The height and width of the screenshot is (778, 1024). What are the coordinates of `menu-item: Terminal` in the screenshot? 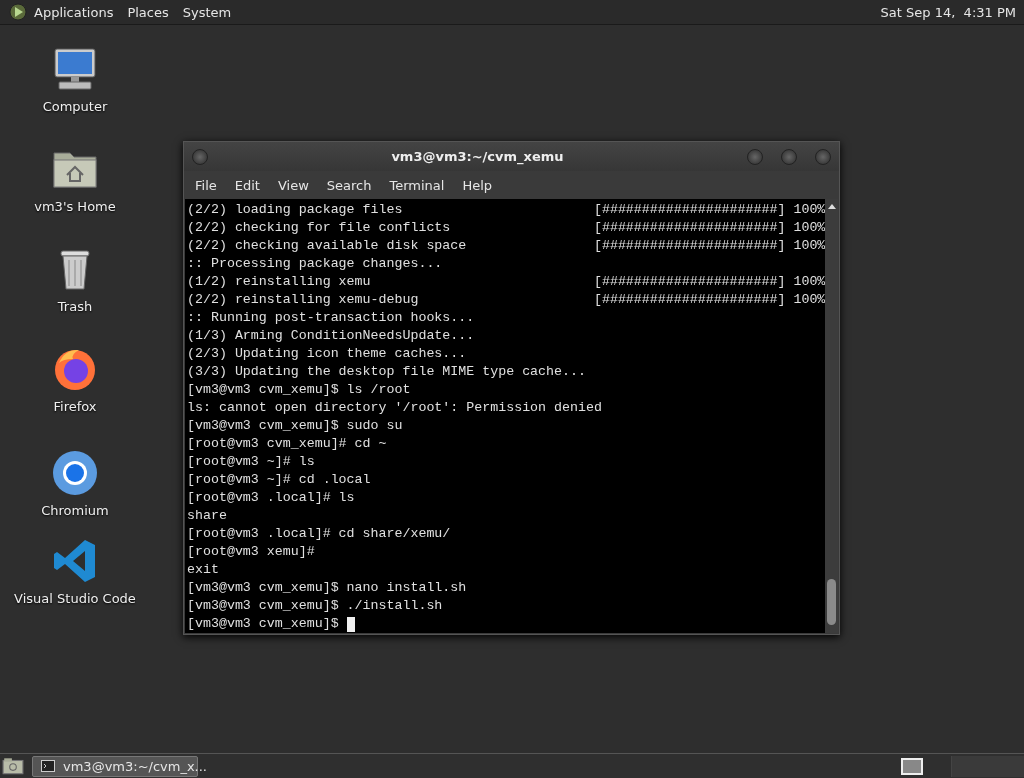 It's located at (417, 185).